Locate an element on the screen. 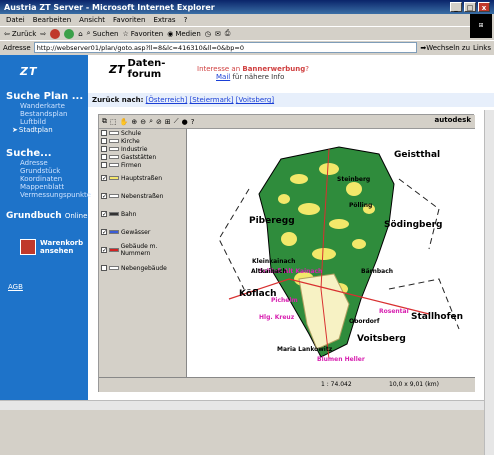 Image resolution: width=494 pixels, height=455 pixels. mail-link: Mail is located at coordinates (223, 77).